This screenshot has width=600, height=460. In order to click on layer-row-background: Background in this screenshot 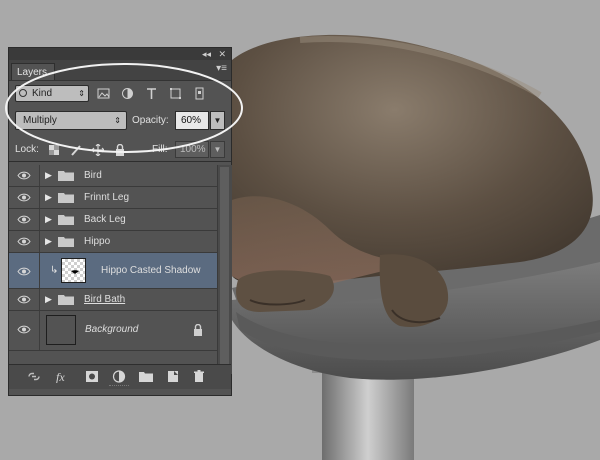, I will do `click(113, 331)`.